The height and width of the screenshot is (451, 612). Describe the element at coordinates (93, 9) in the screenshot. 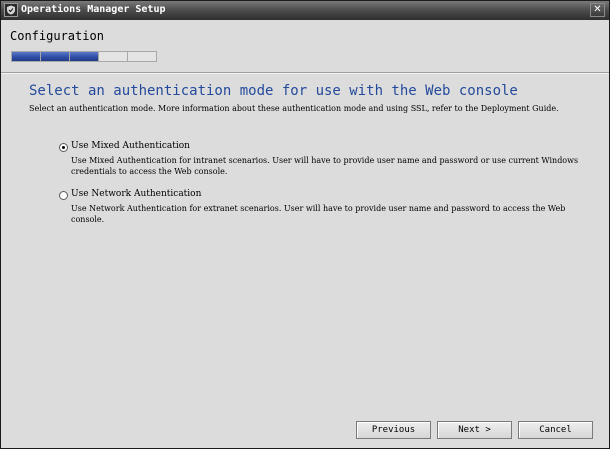

I see `window-title: Operations Manager Setup` at that location.